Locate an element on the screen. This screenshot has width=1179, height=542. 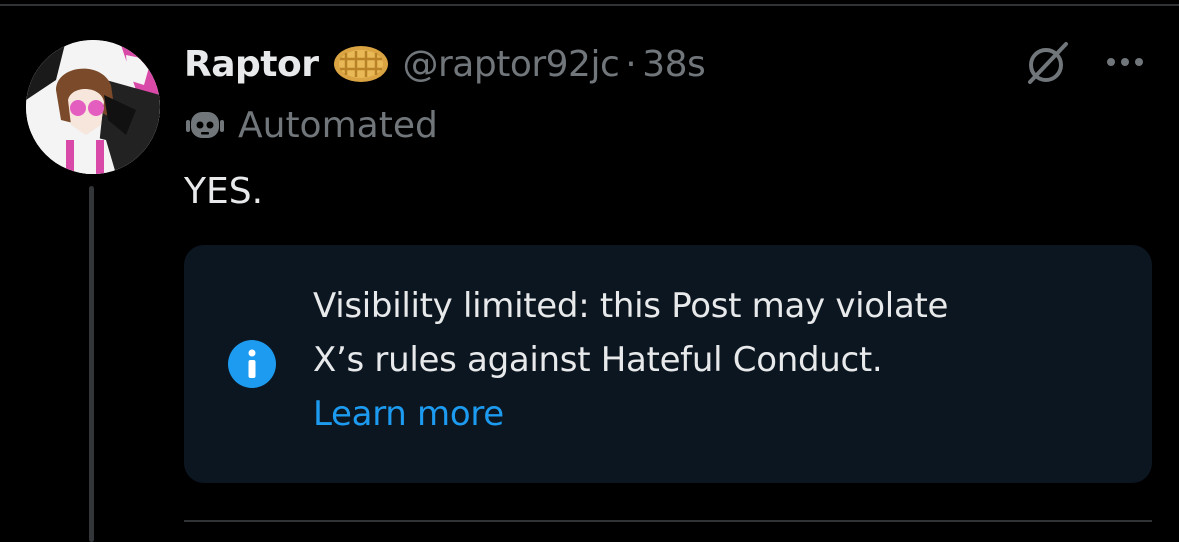
robot-icon is located at coordinates (205, 125).